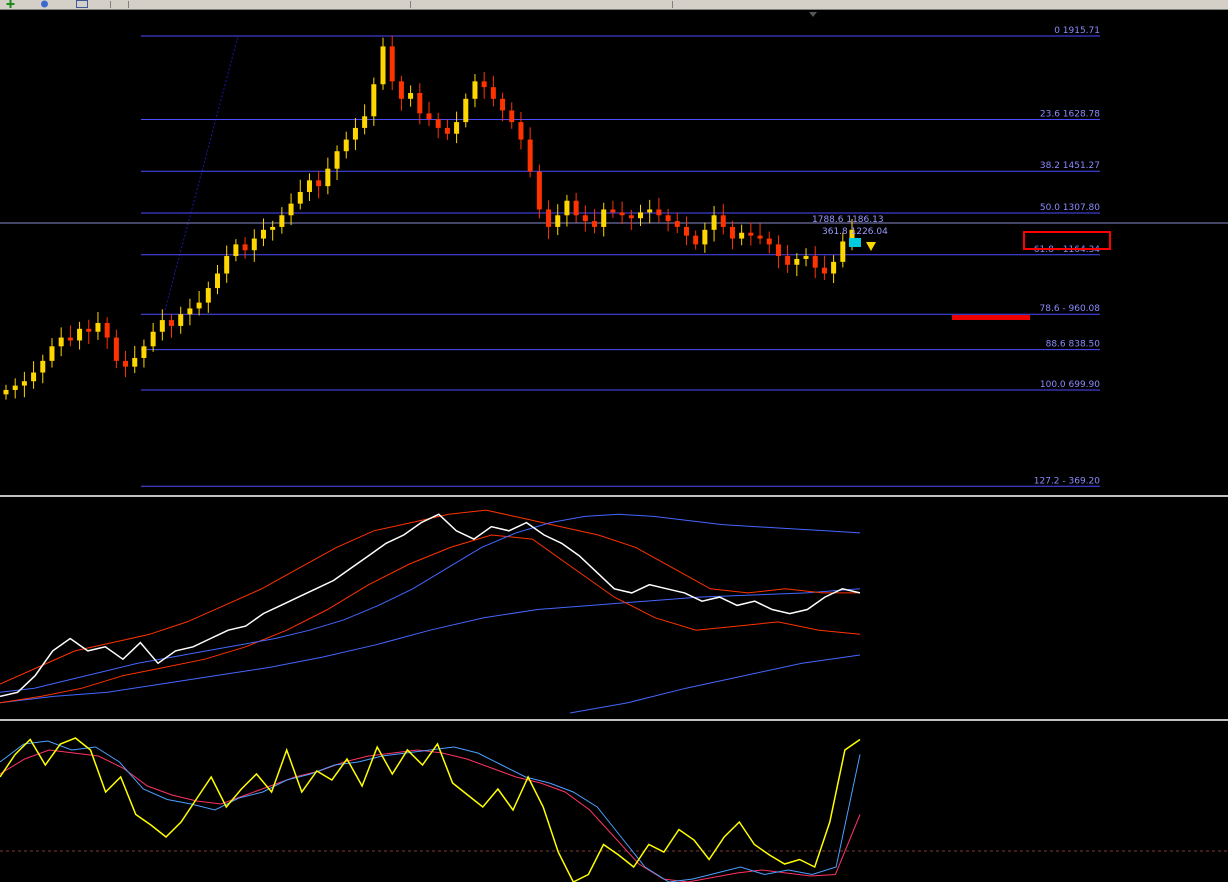 This screenshot has height=882, width=1228. What do you see at coordinates (813, 14) in the screenshot?
I see `current-bar-marker` at bounding box center [813, 14].